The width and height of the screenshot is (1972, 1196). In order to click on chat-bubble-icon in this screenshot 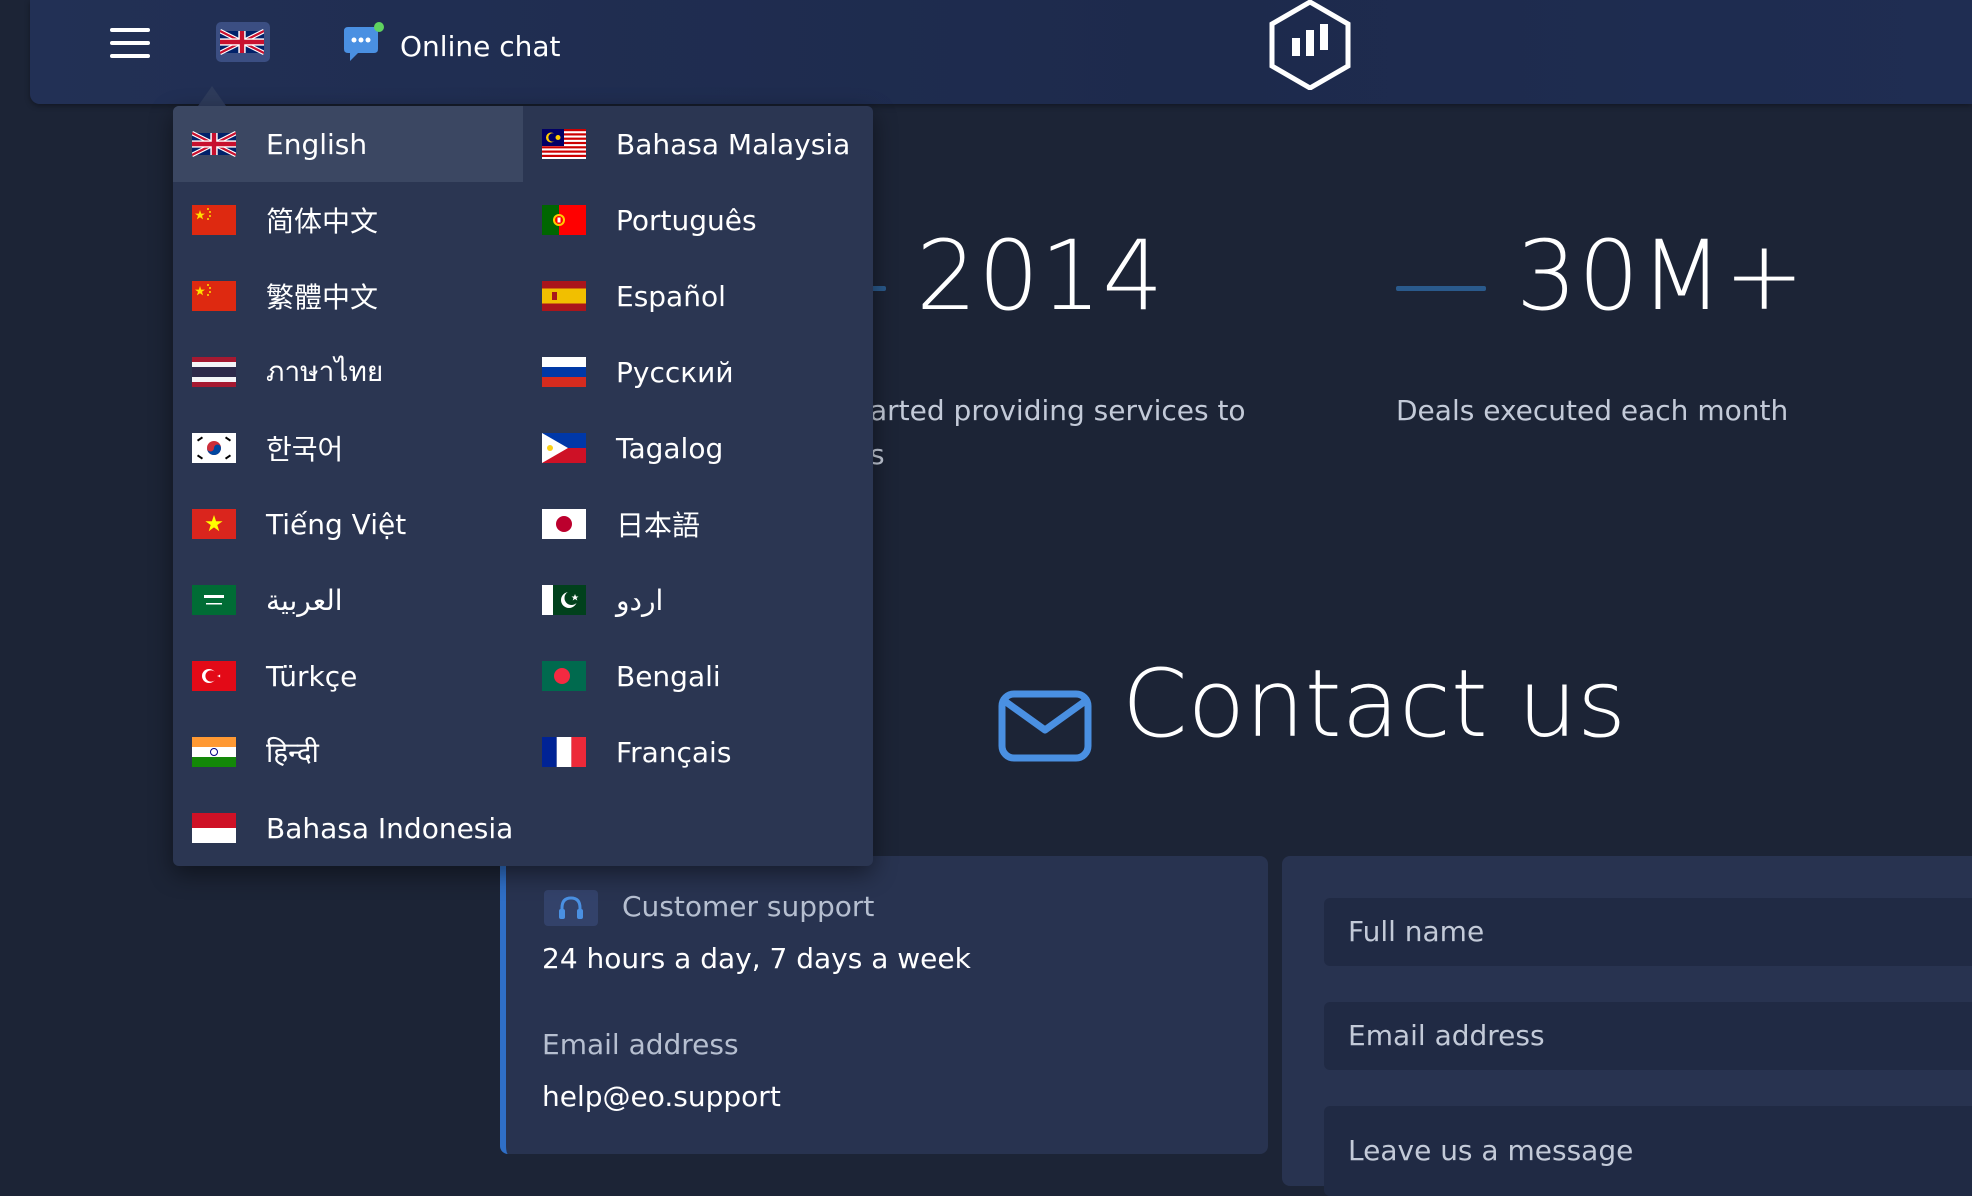, I will do `click(363, 46)`.